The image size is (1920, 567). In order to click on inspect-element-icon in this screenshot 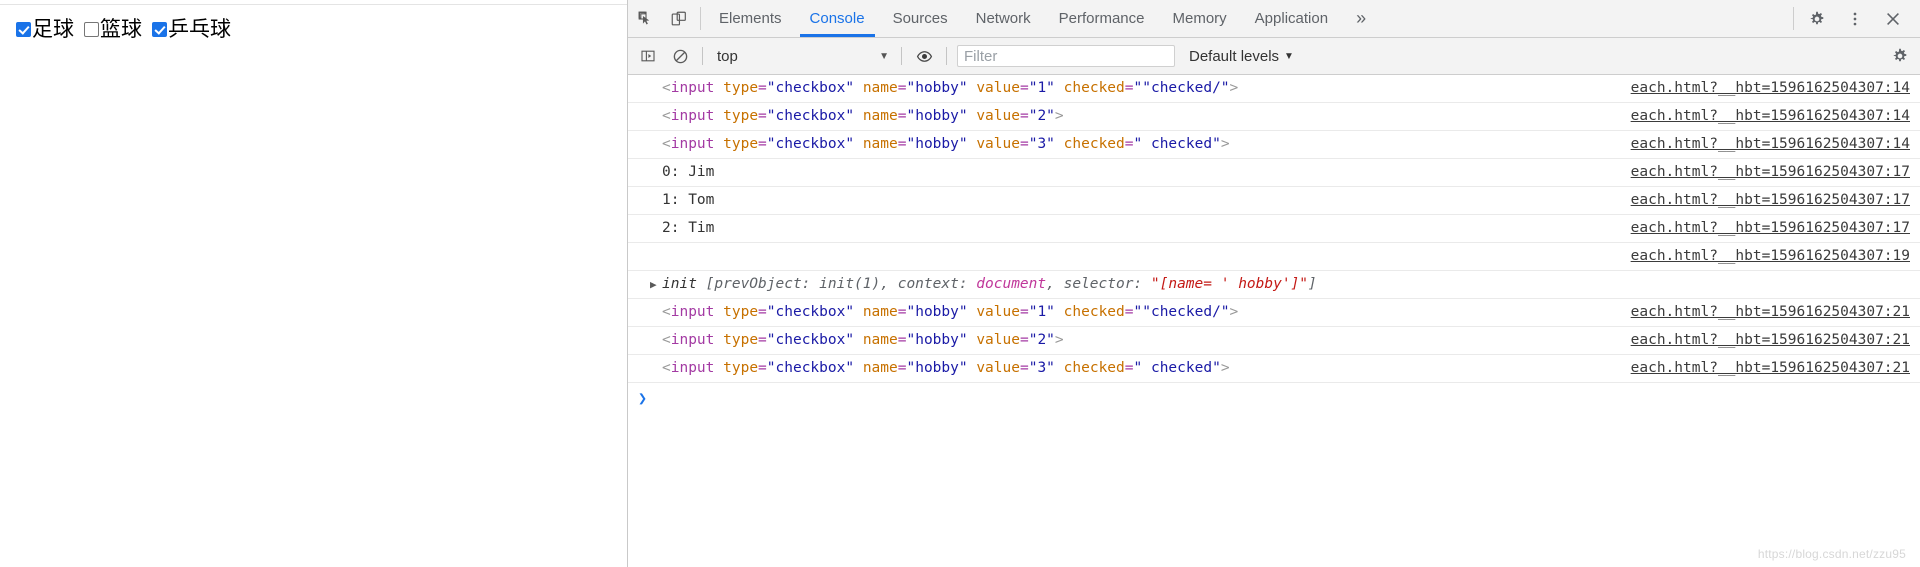, I will do `click(645, 18)`.